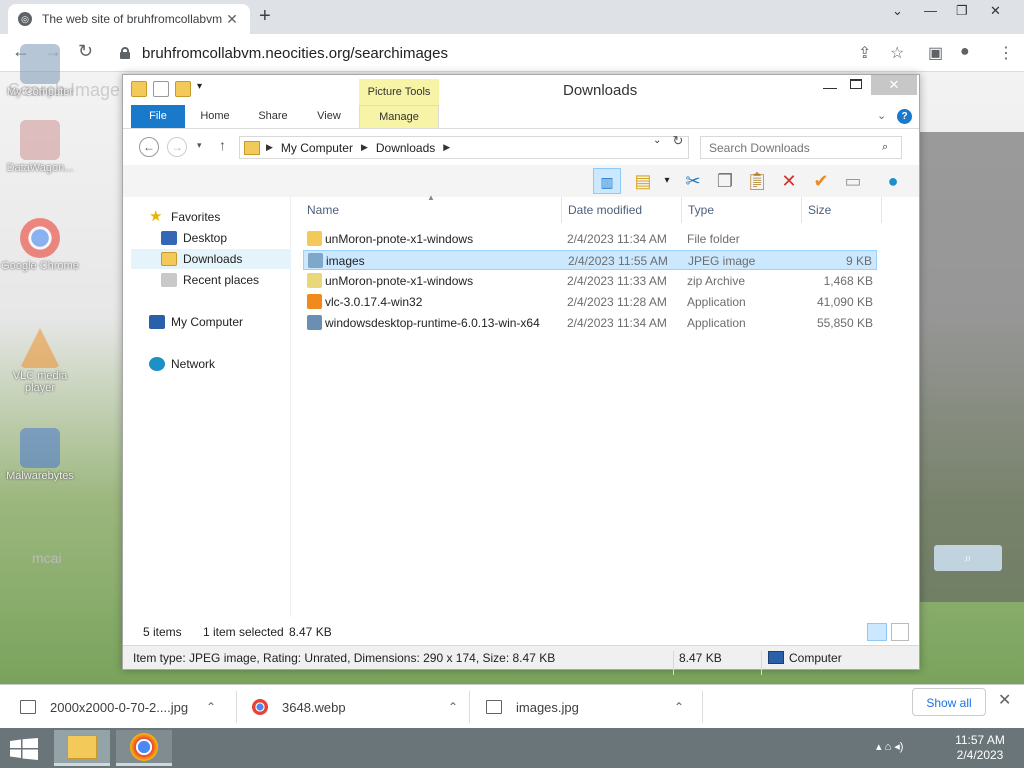 Image resolution: width=1024 pixels, height=768 pixels. I want to click on details-view-icon, so click(877, 632).